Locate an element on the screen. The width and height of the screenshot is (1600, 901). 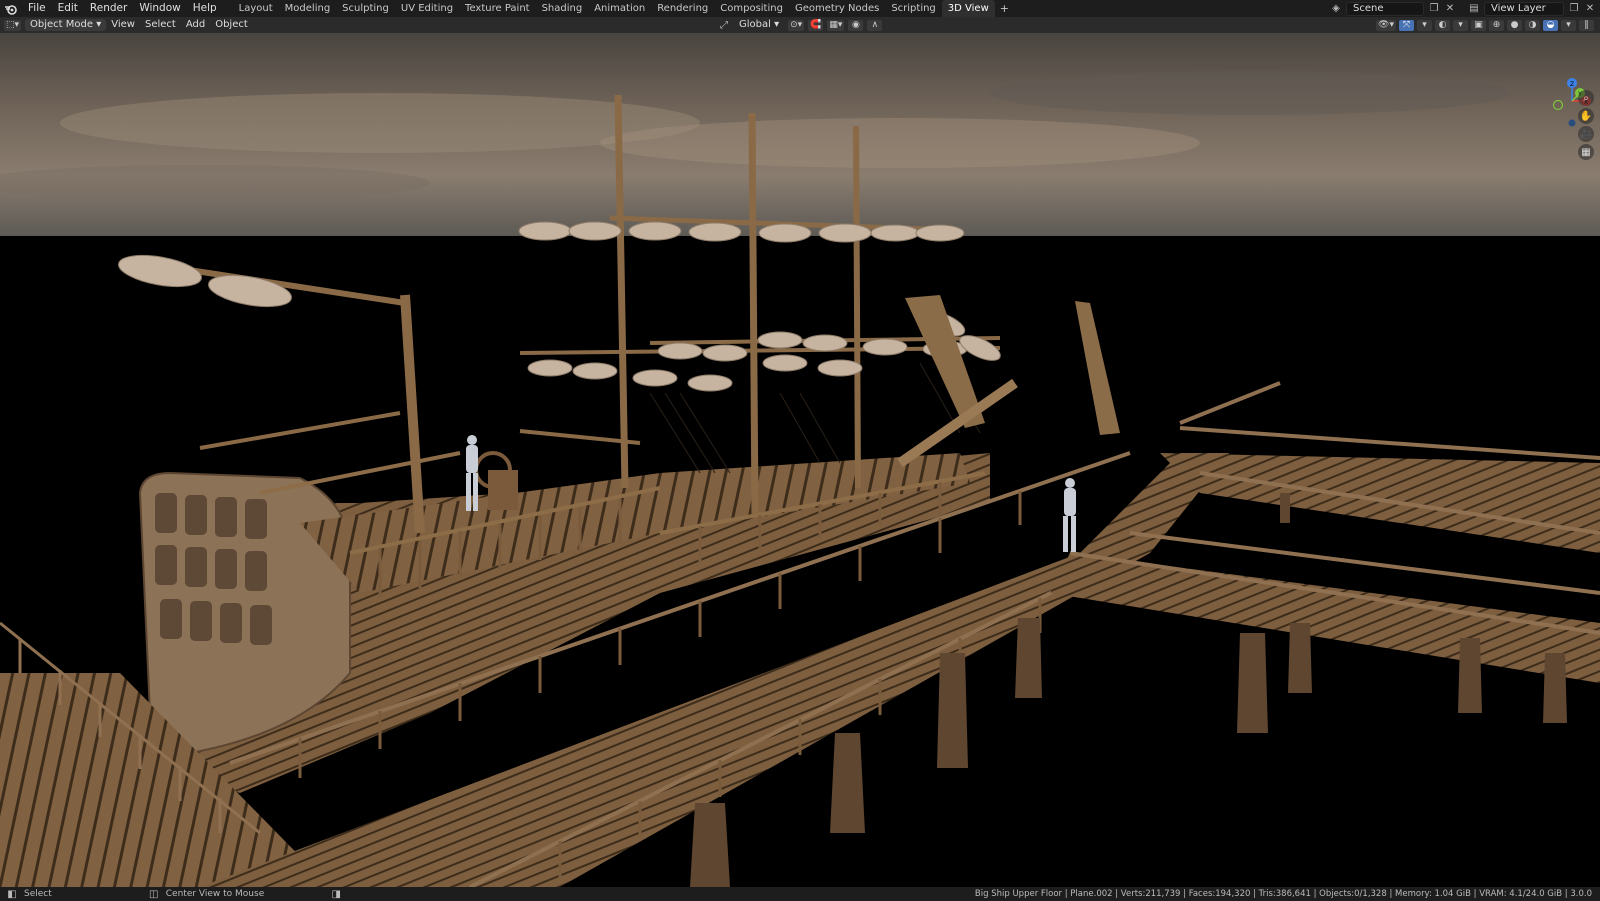
scene-icon: ◈ is located at coordinates (1336, 9).